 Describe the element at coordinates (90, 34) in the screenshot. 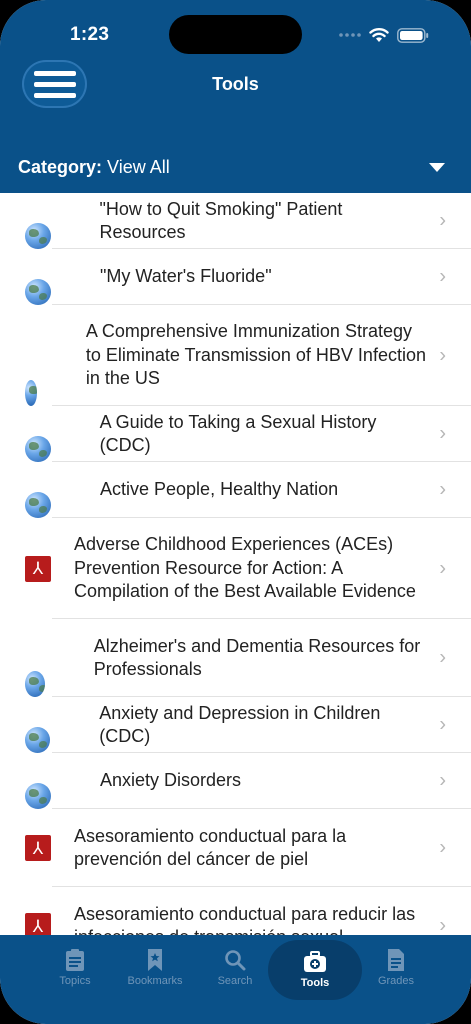

I see `status-time: 1:23` at that location.